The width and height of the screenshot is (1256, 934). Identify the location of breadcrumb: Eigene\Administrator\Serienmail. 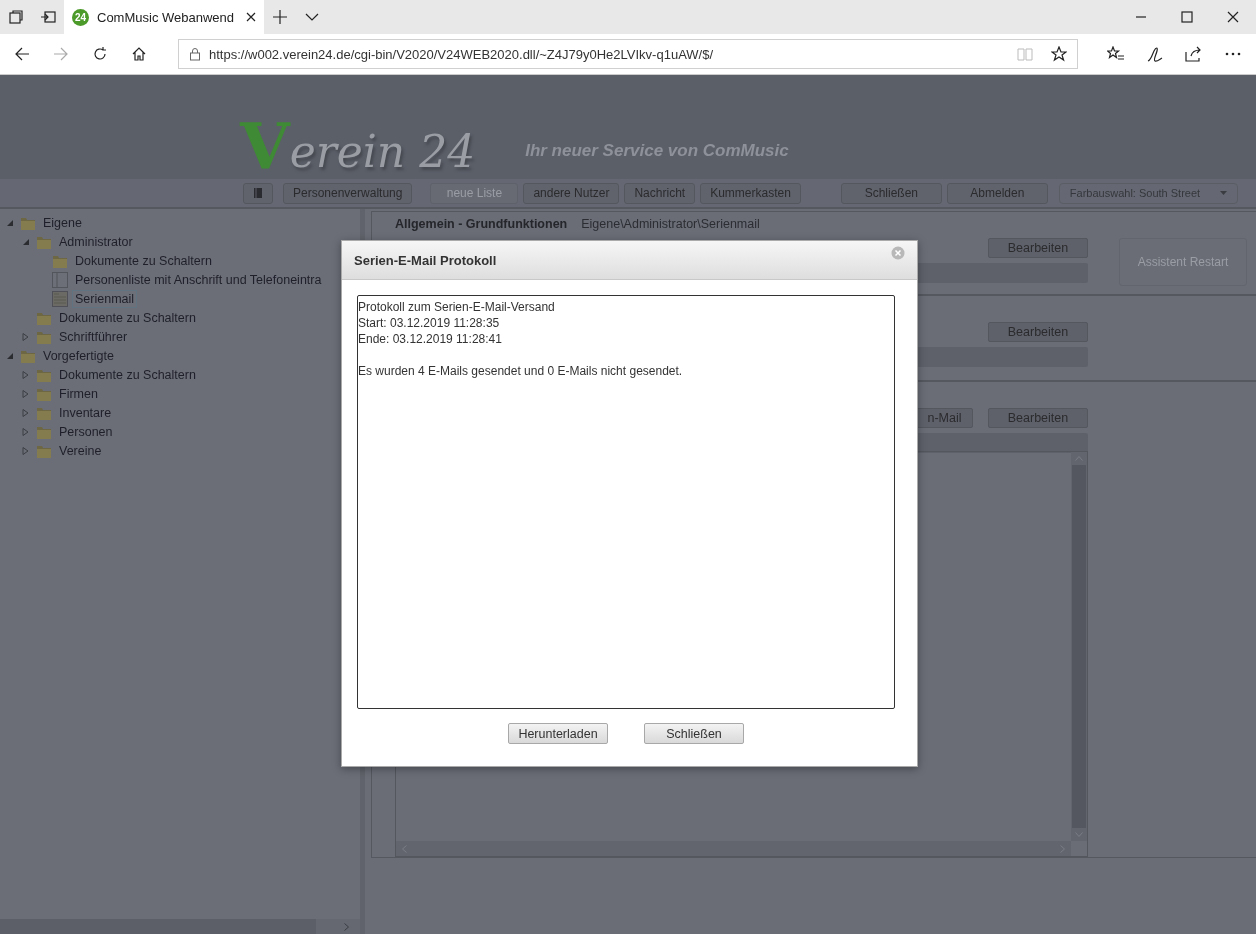
(670, 224).